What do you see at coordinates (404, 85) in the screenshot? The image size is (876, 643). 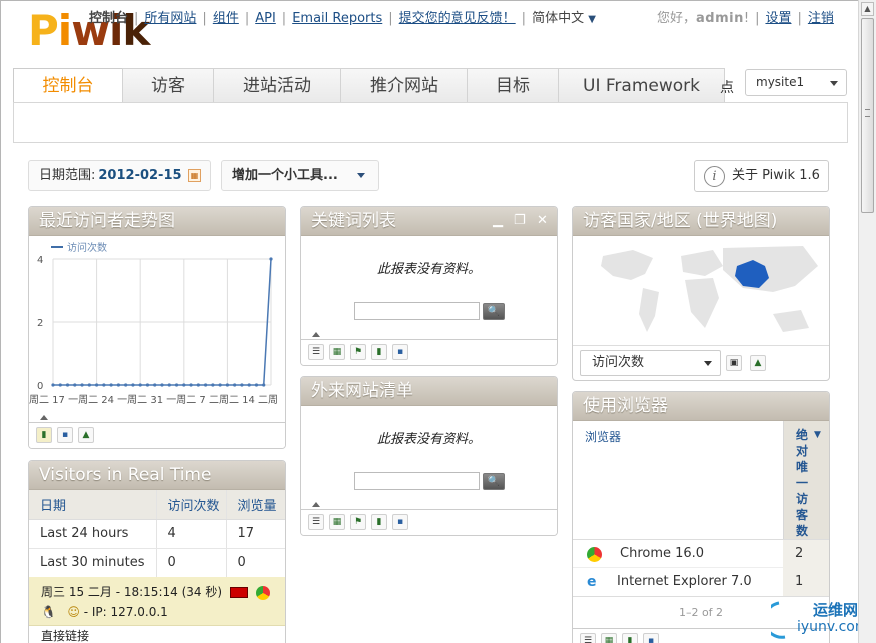 I see `tab-referrers: 推介网站` at bounding box center [404, 85].